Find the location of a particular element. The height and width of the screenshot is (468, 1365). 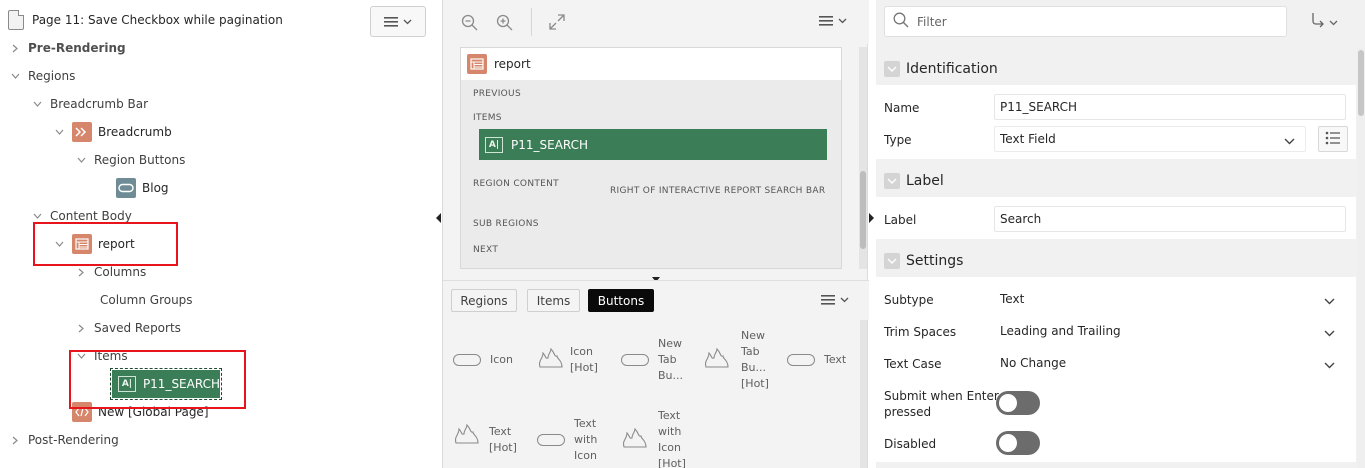

page-node: Page 11: Save Checkbox while pagination is located at coordinates (145, 20).